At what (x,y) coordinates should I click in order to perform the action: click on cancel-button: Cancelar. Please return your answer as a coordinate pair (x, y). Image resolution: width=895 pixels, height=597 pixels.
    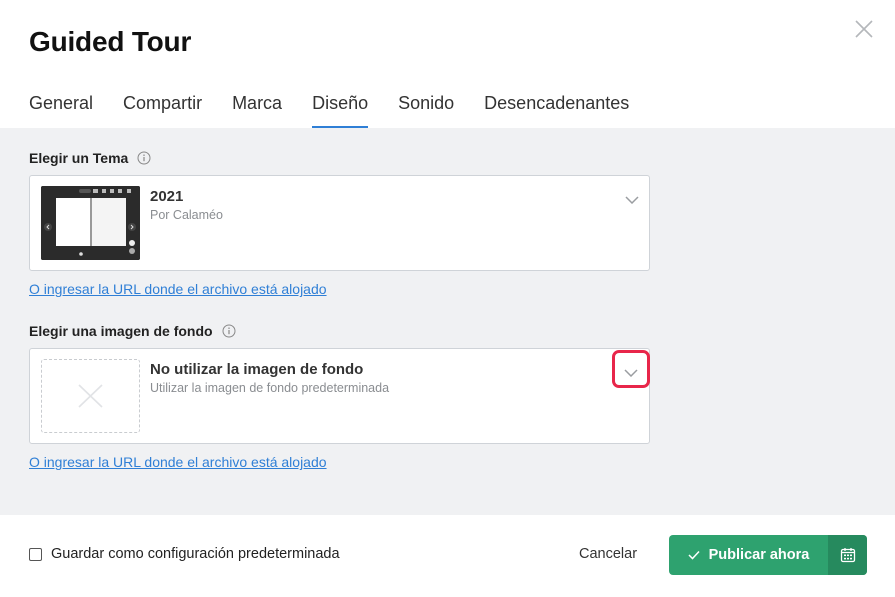
    Looking at the image, I should click on (608, 554).